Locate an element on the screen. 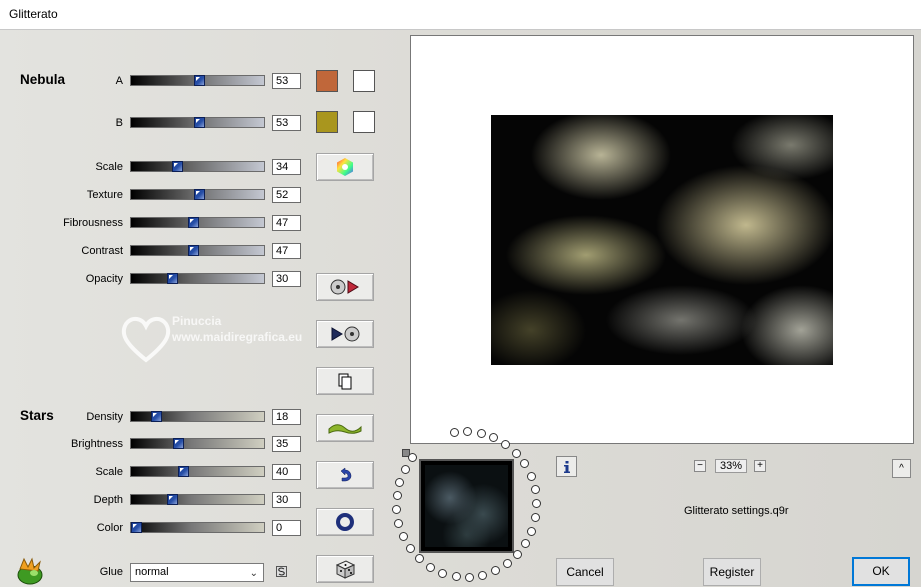  stars-brightness-input: 35 is located at coordinates (286, 444).